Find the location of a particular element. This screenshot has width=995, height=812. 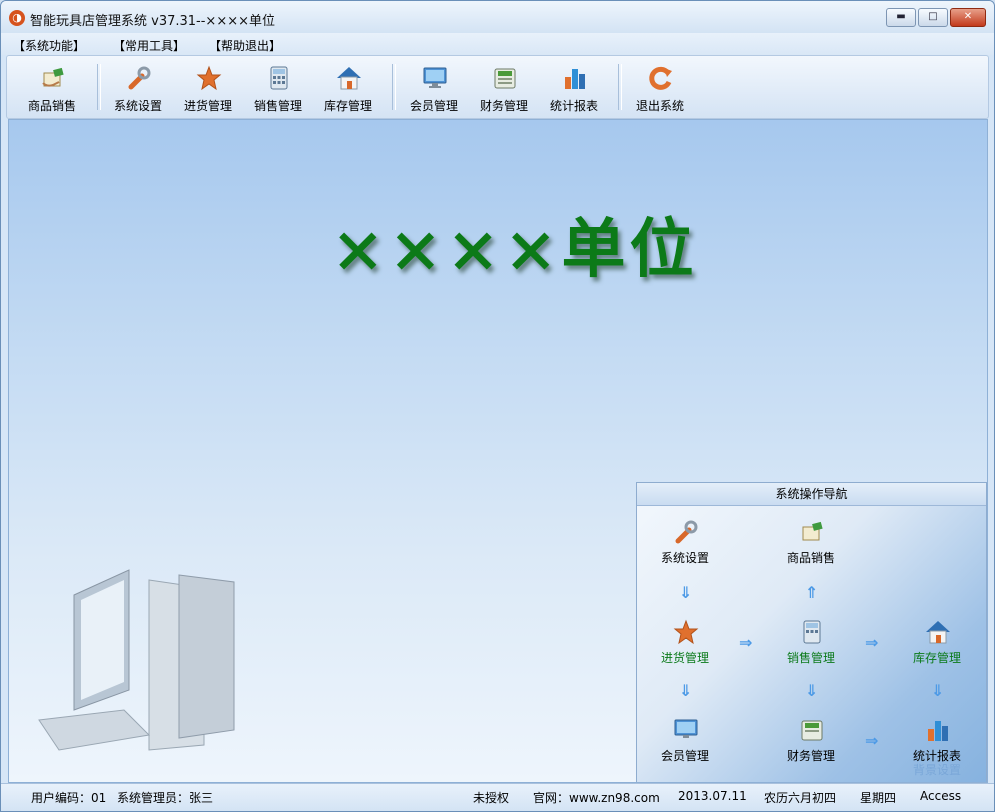

toolbar-label: 系统设置 is located at coordinates (137, 106).